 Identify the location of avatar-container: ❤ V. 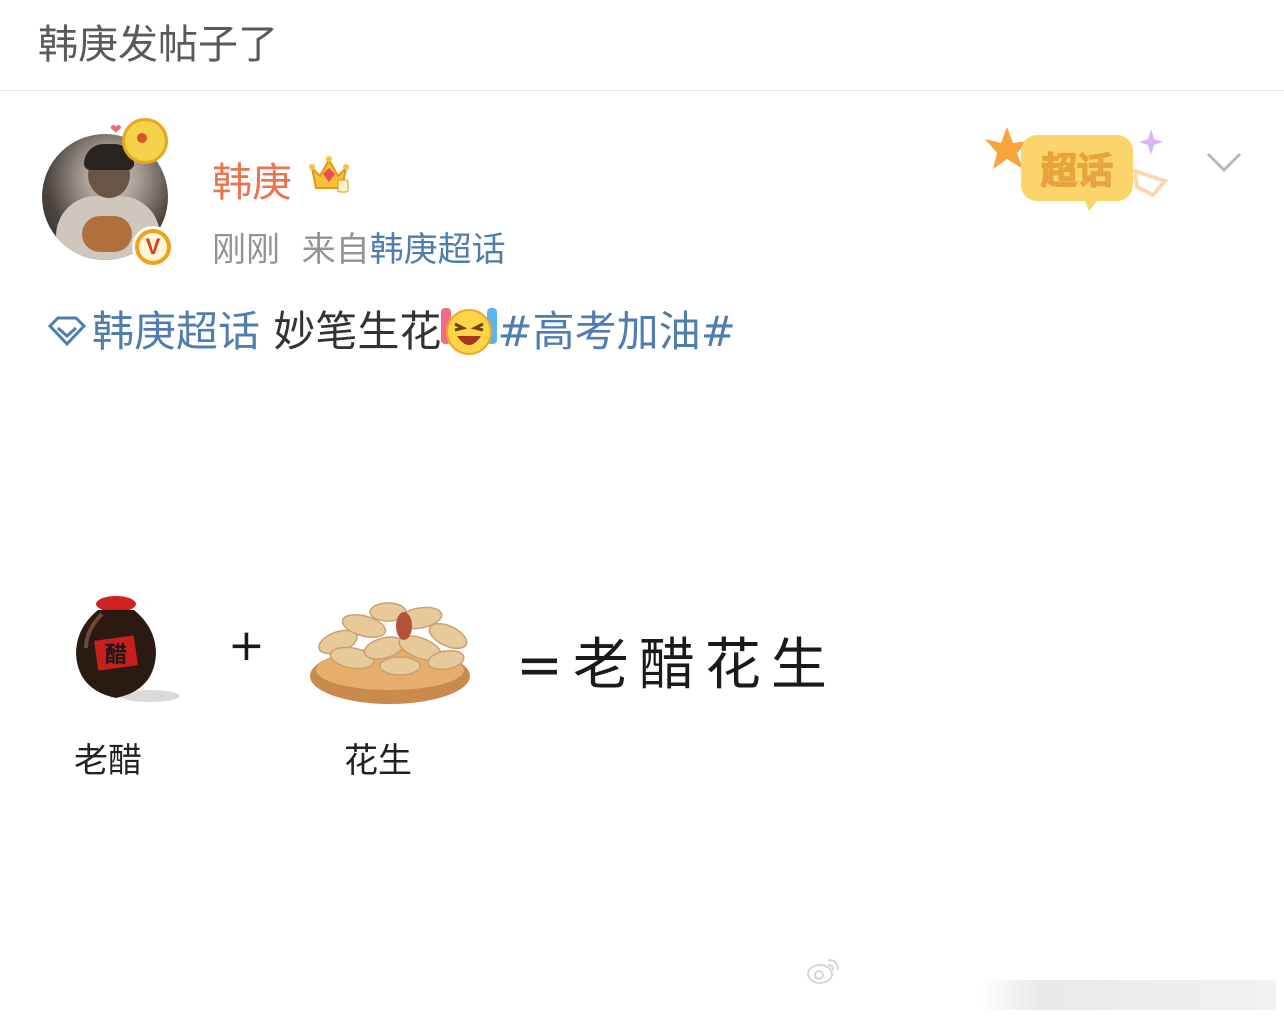
(112, 193).